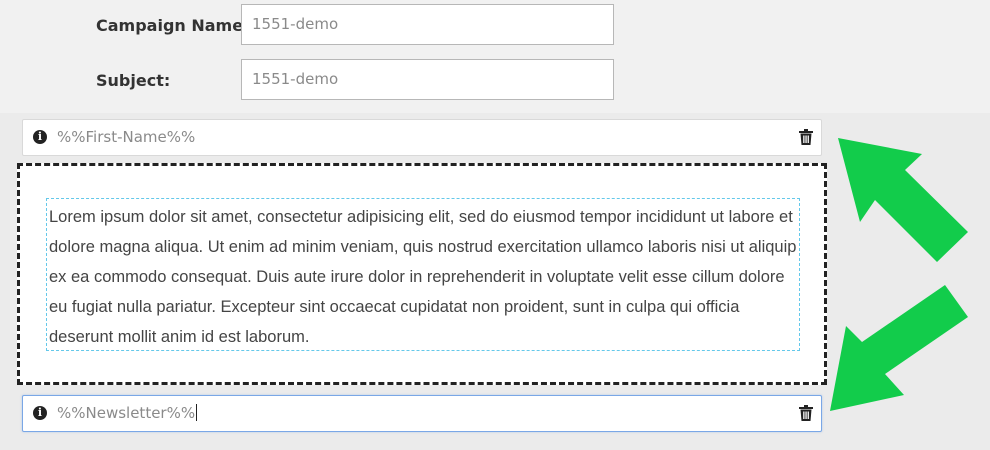  I want to click on campaign-name-input: 1551-demo, so click(427, 24).